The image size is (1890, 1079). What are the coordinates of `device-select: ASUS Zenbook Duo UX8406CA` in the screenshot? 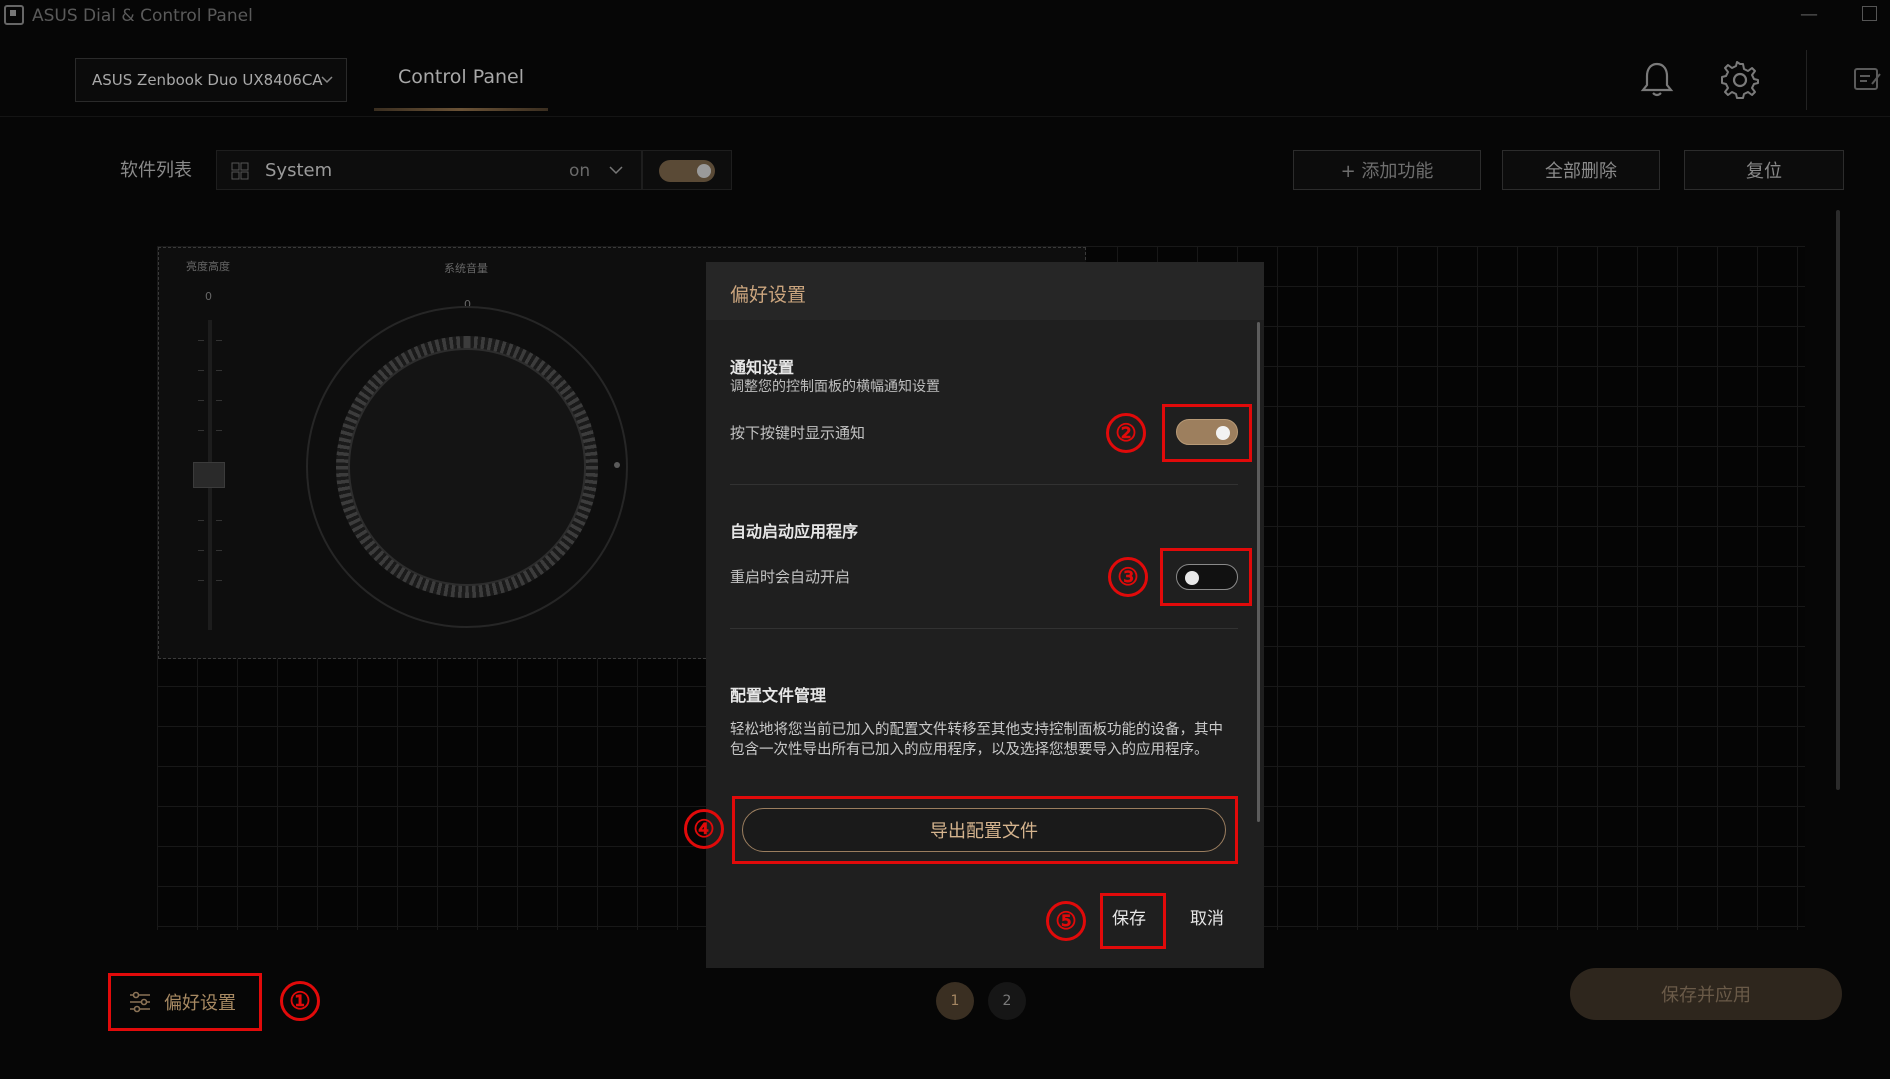 It's located at (211, 80).